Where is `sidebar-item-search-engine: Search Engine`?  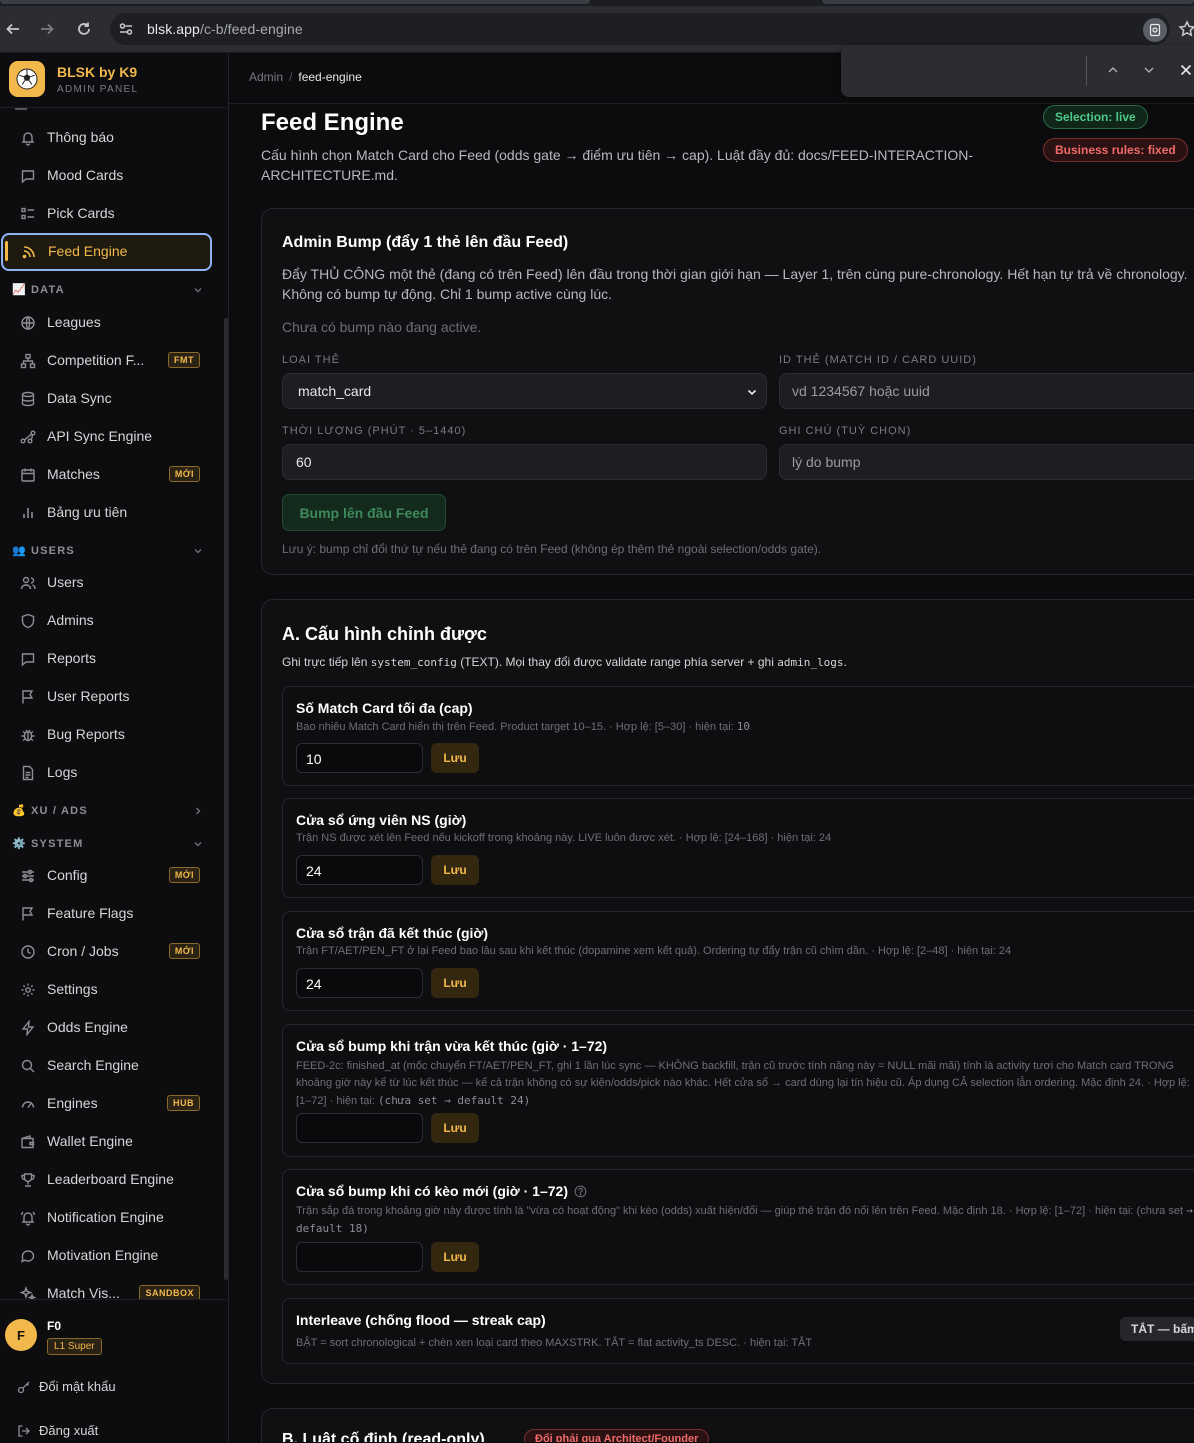 sidebar-item-search-engine: Search Engine is located at coordinates (107, 1065).